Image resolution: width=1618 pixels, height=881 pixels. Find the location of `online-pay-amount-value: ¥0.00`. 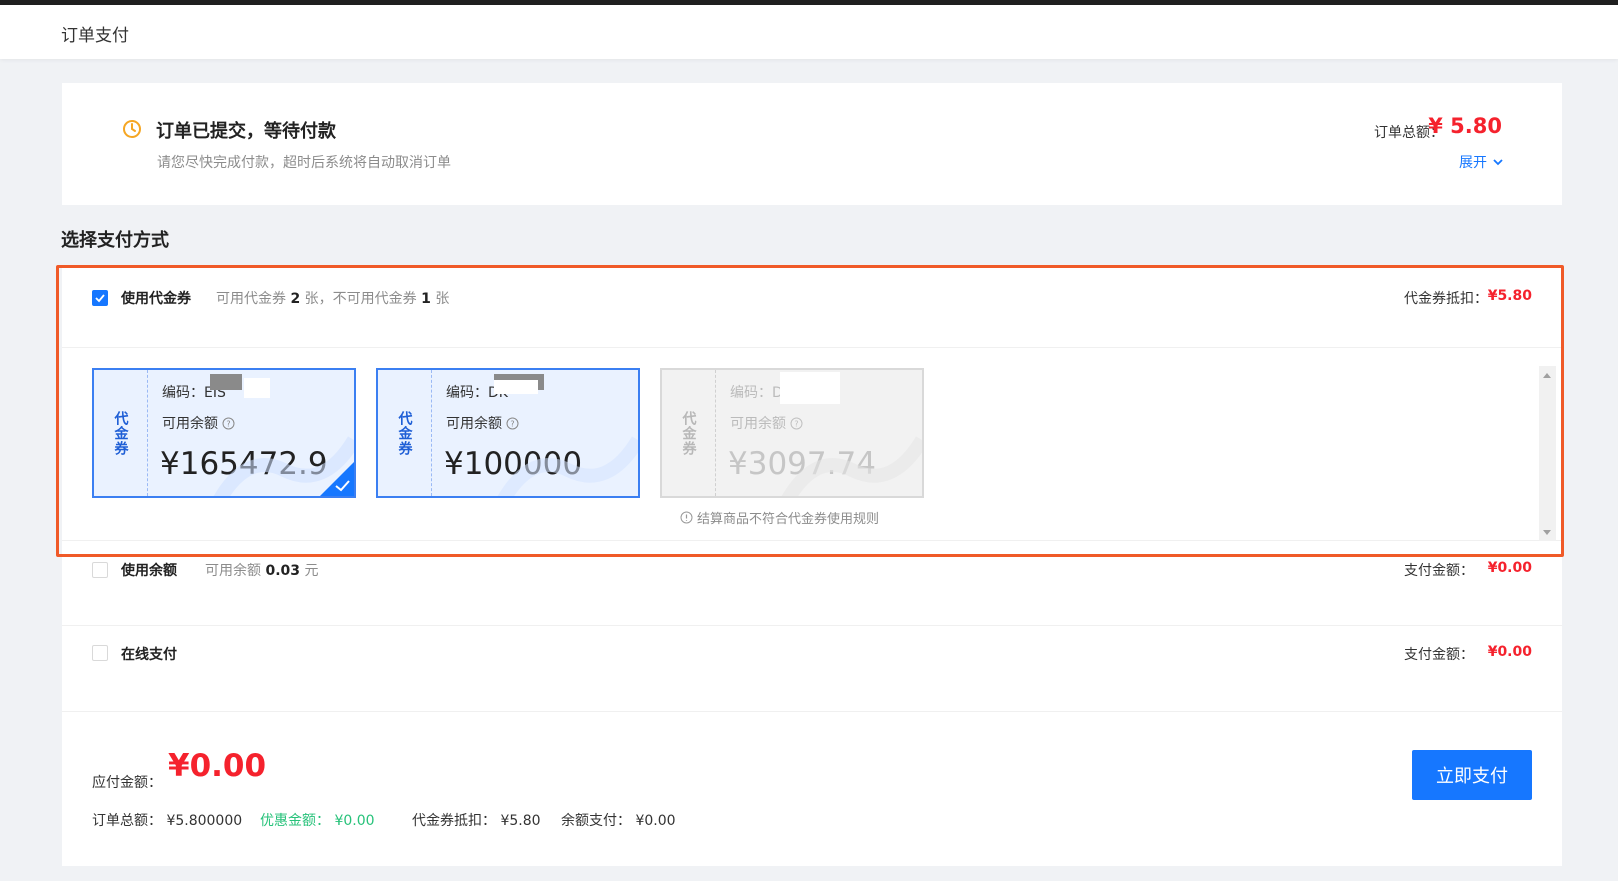

online-pay-amount-value: ¥0.00 is located at coordinates (1509, 652).